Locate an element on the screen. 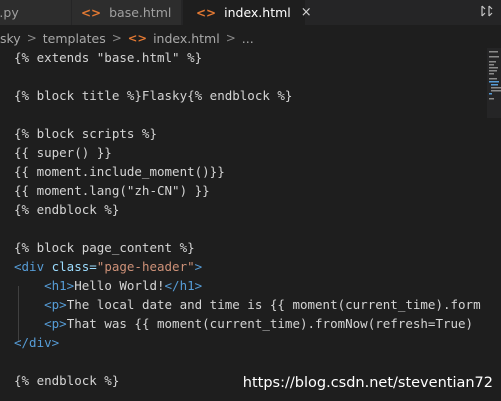 This screenshot has width=501, height=401. tab-label: base.html is located at coordinates (140, 12).